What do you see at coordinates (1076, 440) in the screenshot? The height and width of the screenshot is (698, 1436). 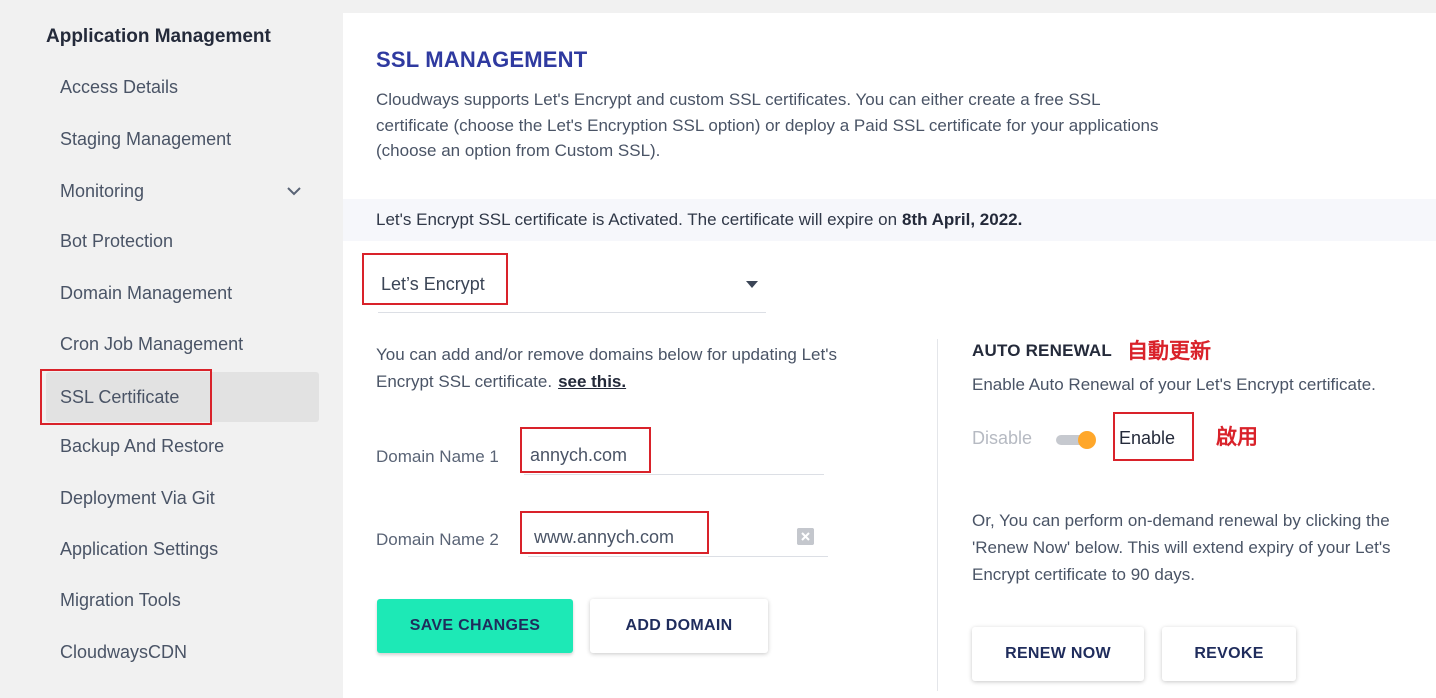 I see `auto-renewal-toggle` at bounding box center [1076, 440].